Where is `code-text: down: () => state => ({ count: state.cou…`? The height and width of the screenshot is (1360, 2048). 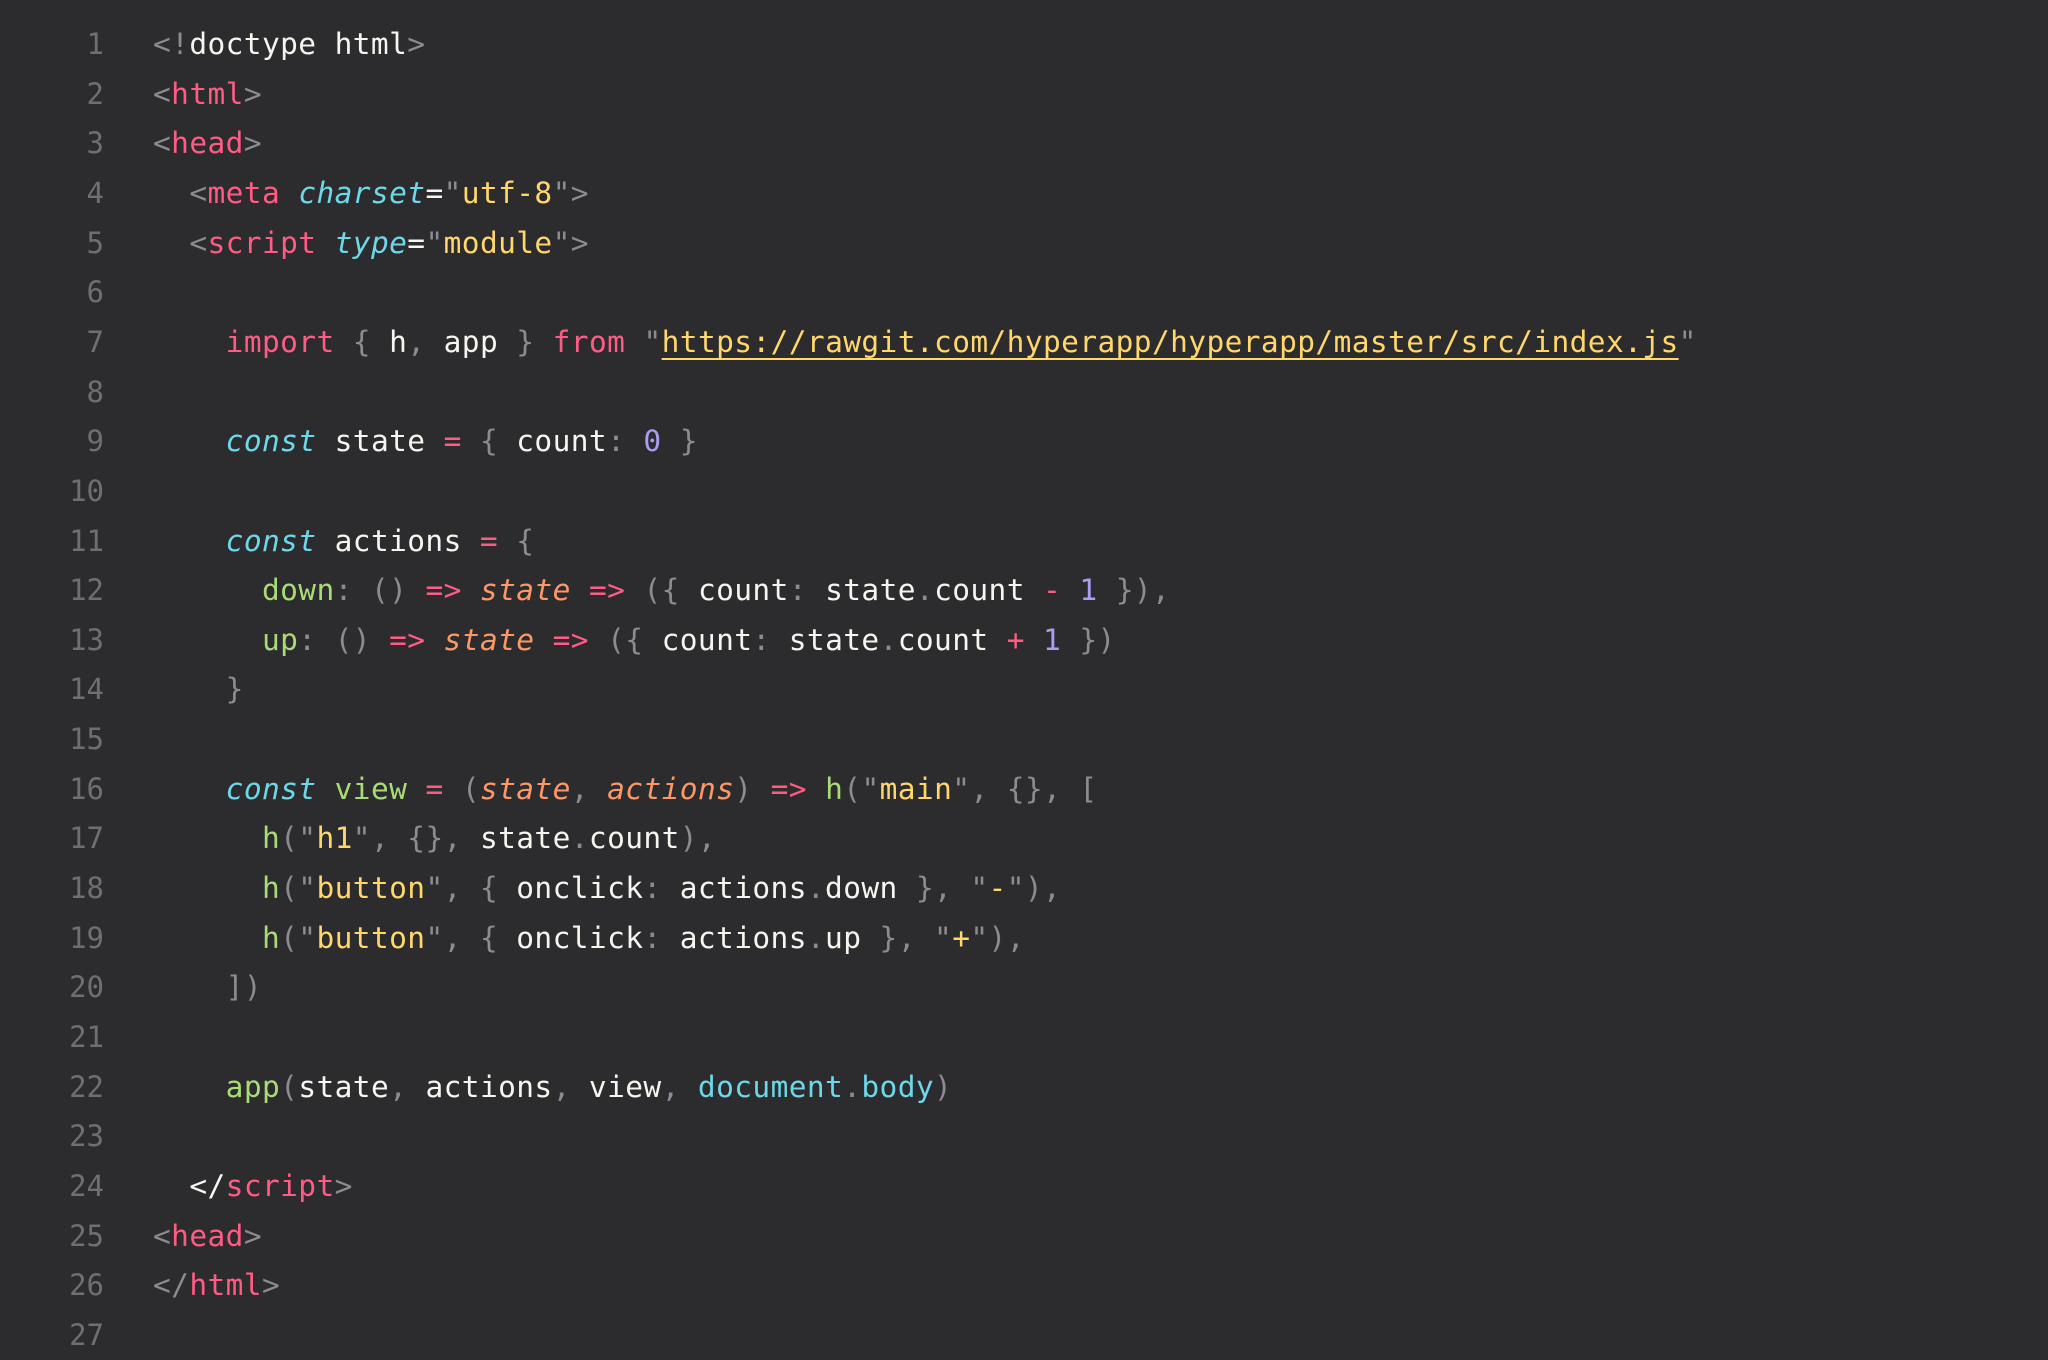
code-text: down: () => state => ({ count: state.cou… is located at coordinates (661, 590).